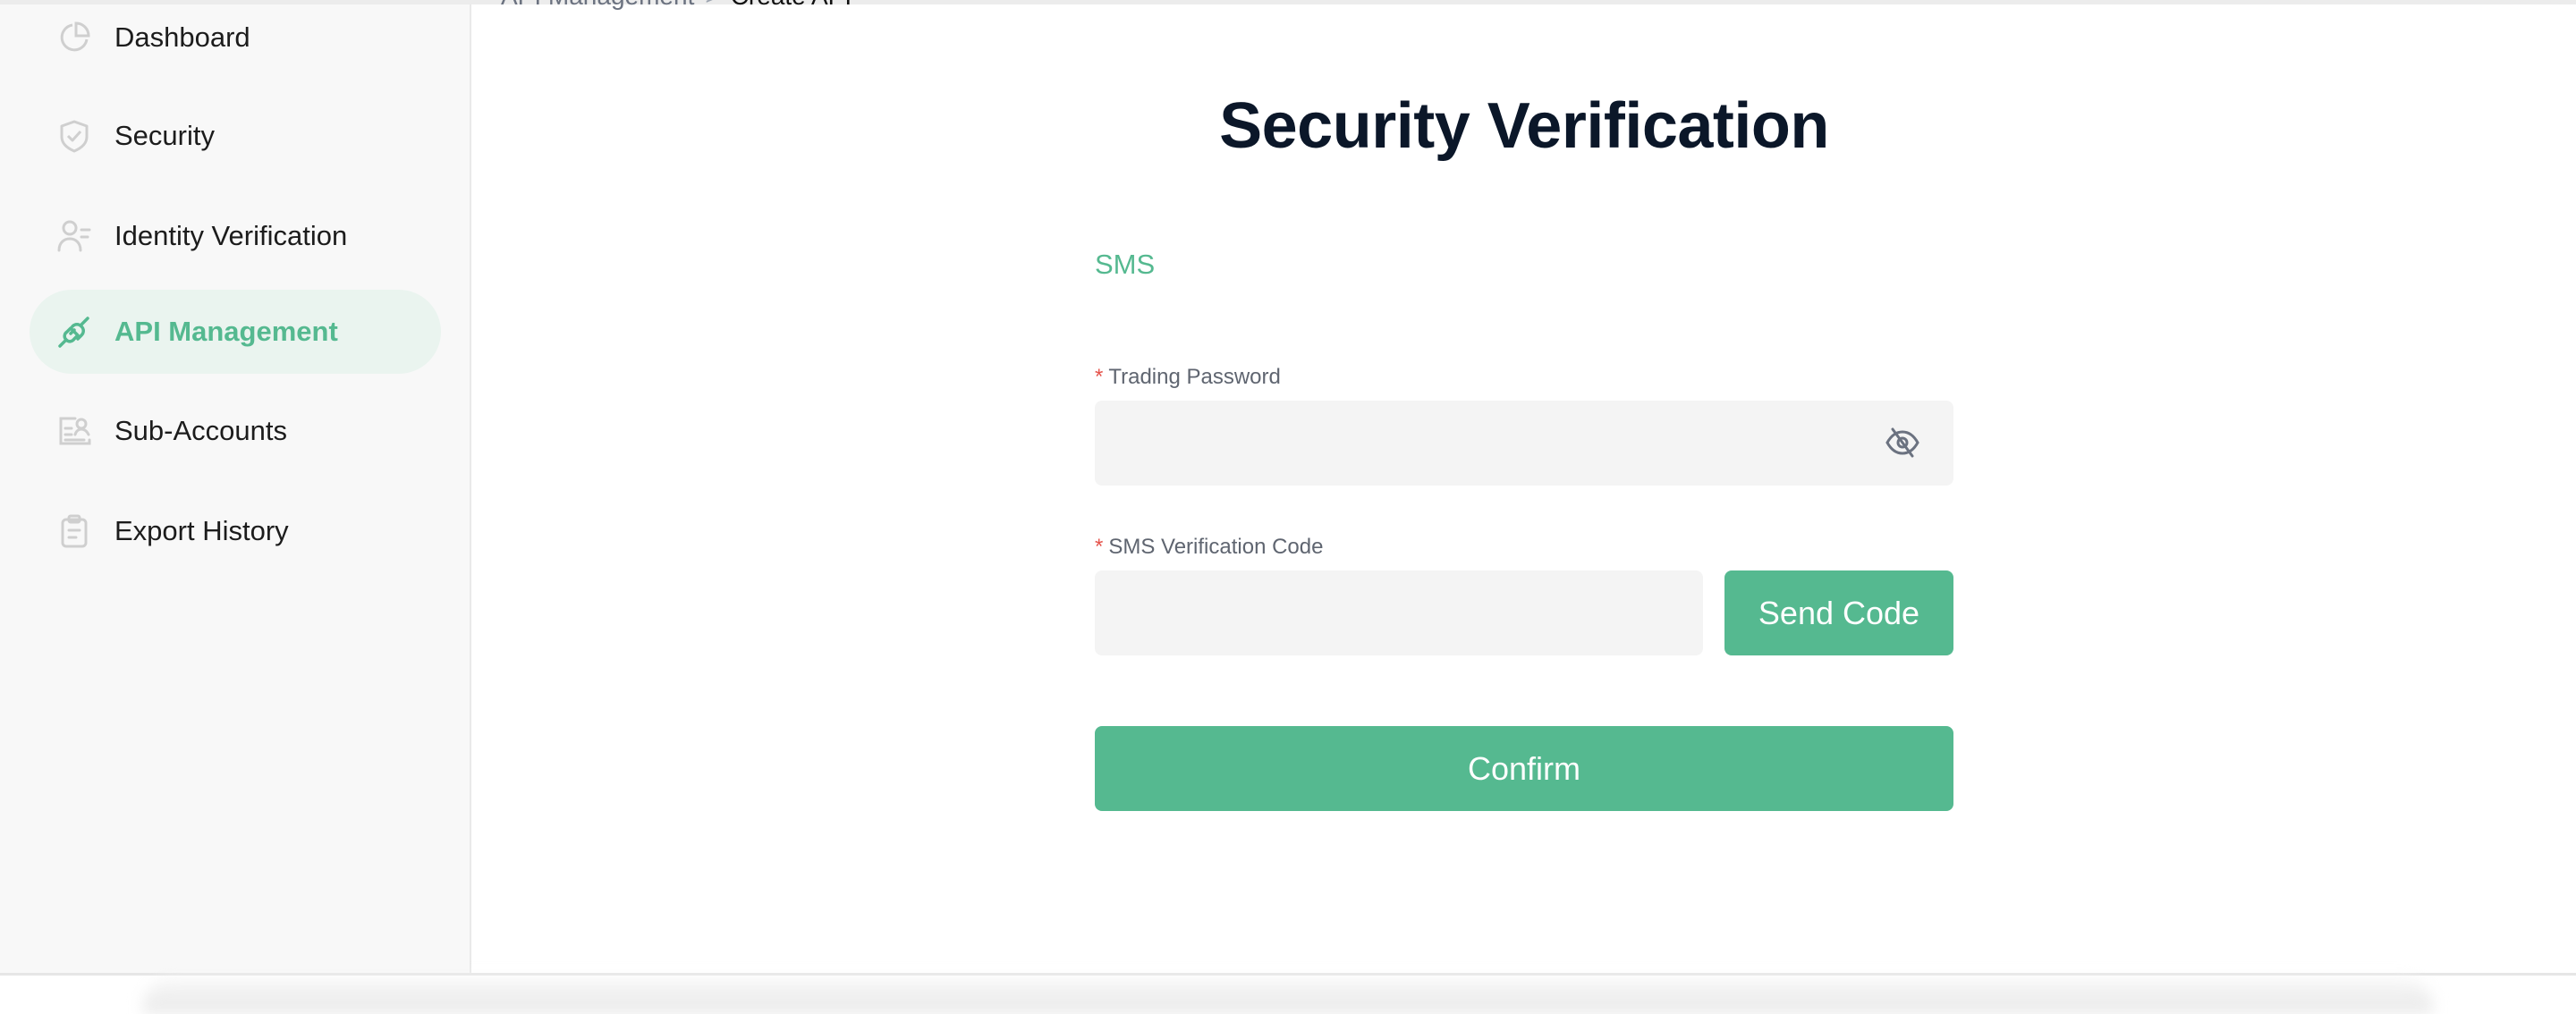  I want to click on sidebar-item-identity-verification: Identity Verification, so click(235, 236).